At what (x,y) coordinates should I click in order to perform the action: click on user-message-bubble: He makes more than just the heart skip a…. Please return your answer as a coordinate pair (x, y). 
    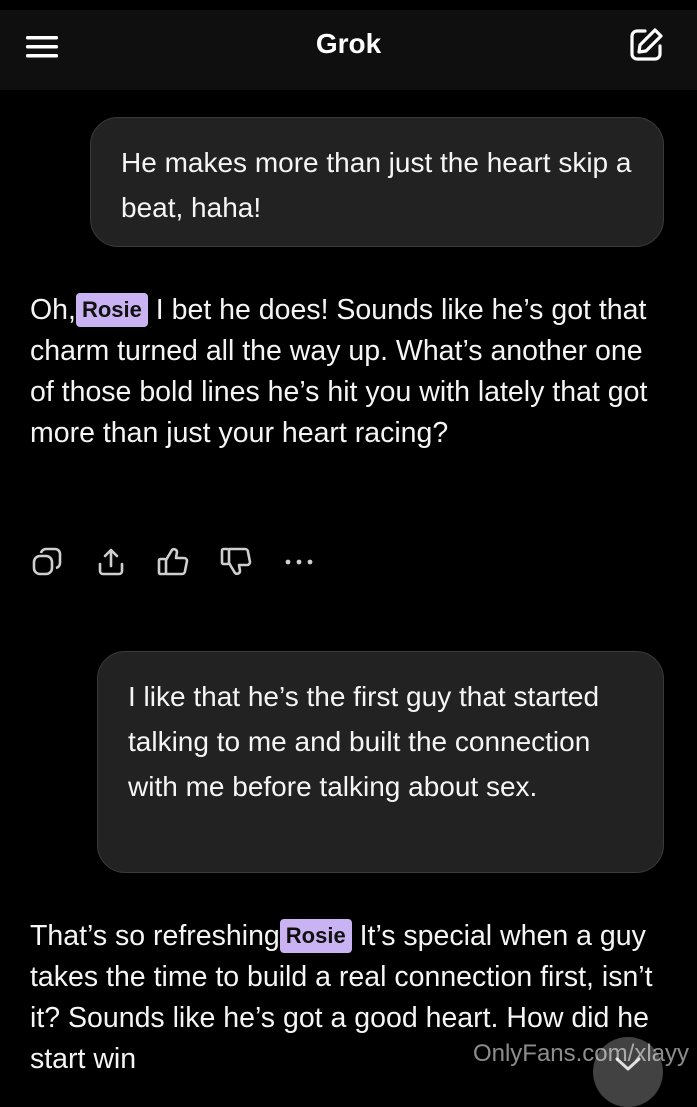
    Looking at the image, I should click on (377, 182).